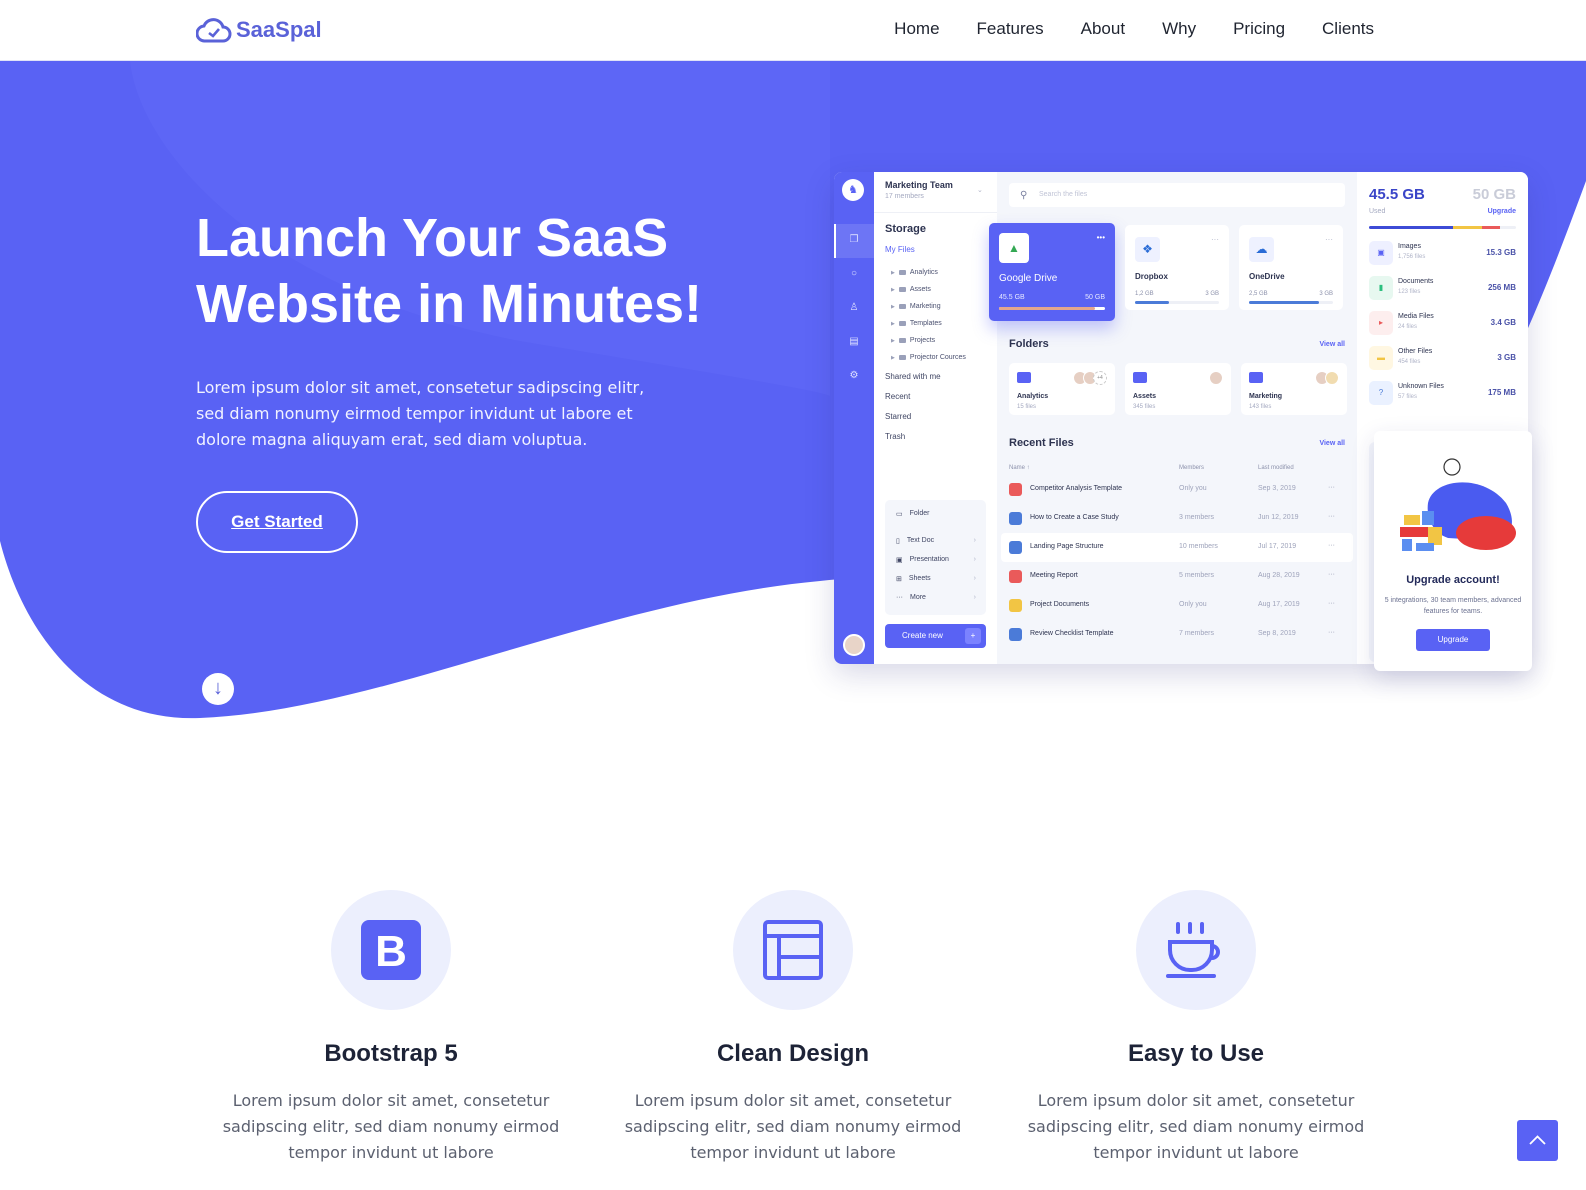 The height and width of the screenshot is (1190, 1586). I want to click on my-files-link: My Files, so click(900, 249).